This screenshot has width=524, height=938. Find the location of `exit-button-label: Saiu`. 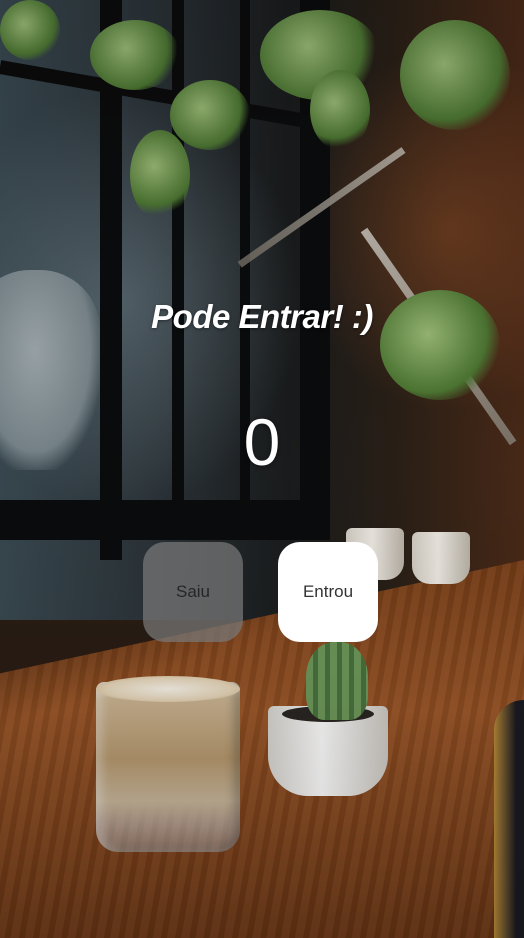

exit-button-label: Saiu is located at coordinates (193, 591).